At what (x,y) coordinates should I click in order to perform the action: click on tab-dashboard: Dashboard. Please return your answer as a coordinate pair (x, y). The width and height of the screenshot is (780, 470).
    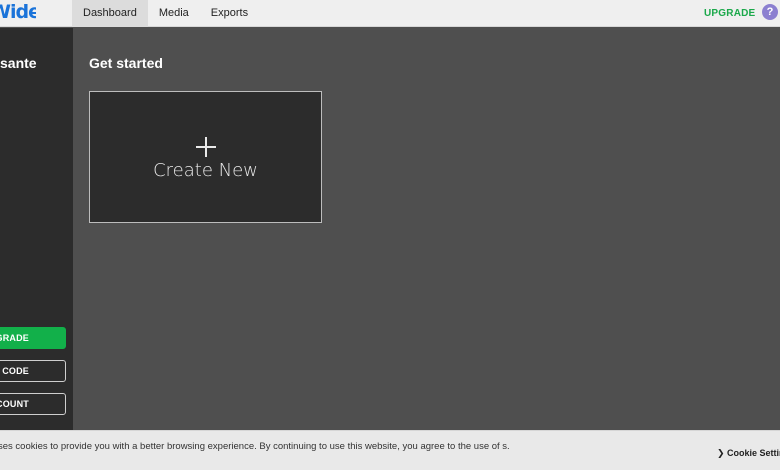
    Looking at the image, I should click on (110, 13).